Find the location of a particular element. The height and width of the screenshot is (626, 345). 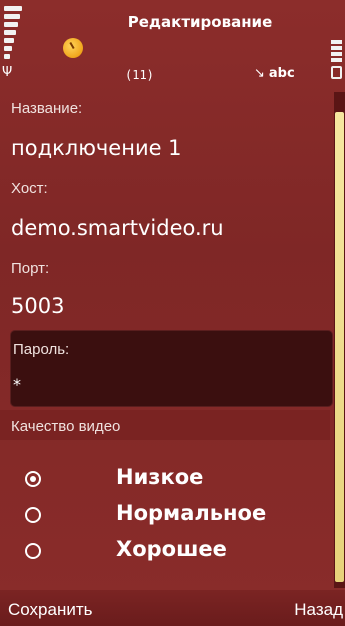

name-field: подключение 1 is located at coordinates (96, 148).